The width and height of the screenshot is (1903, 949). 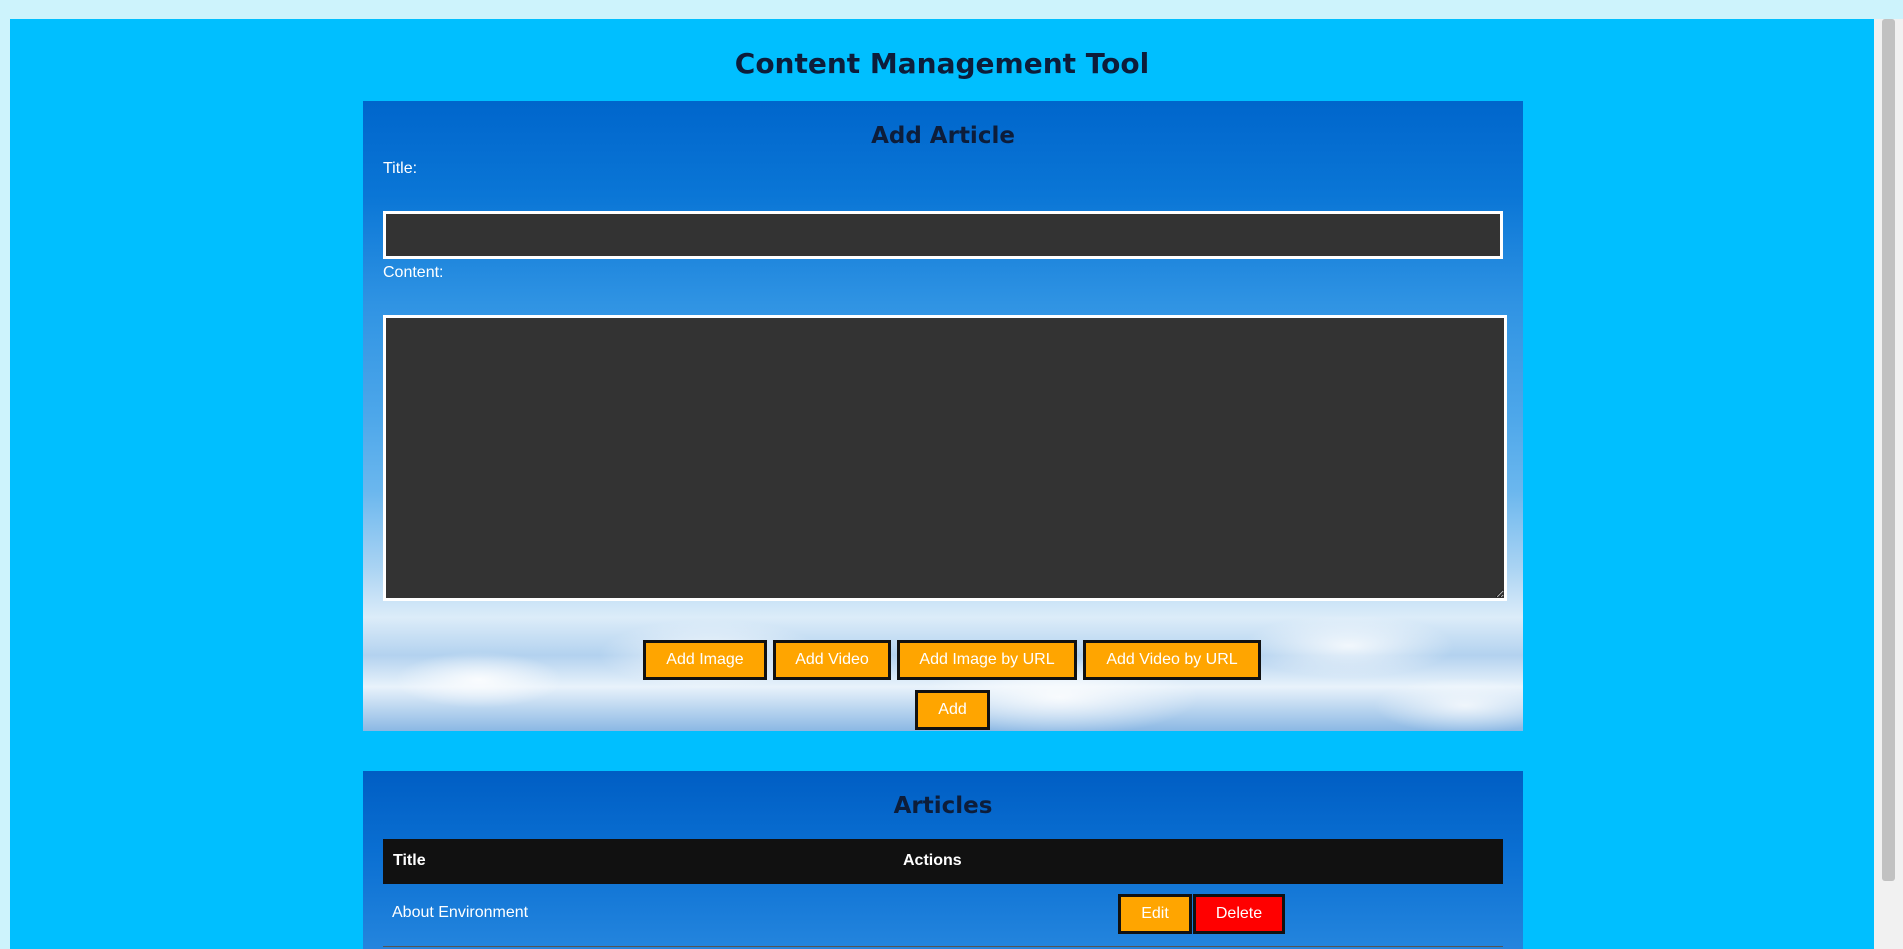 I want to click on add-image-by-url-button: Add Image by URL, so click(x=987, y=660).